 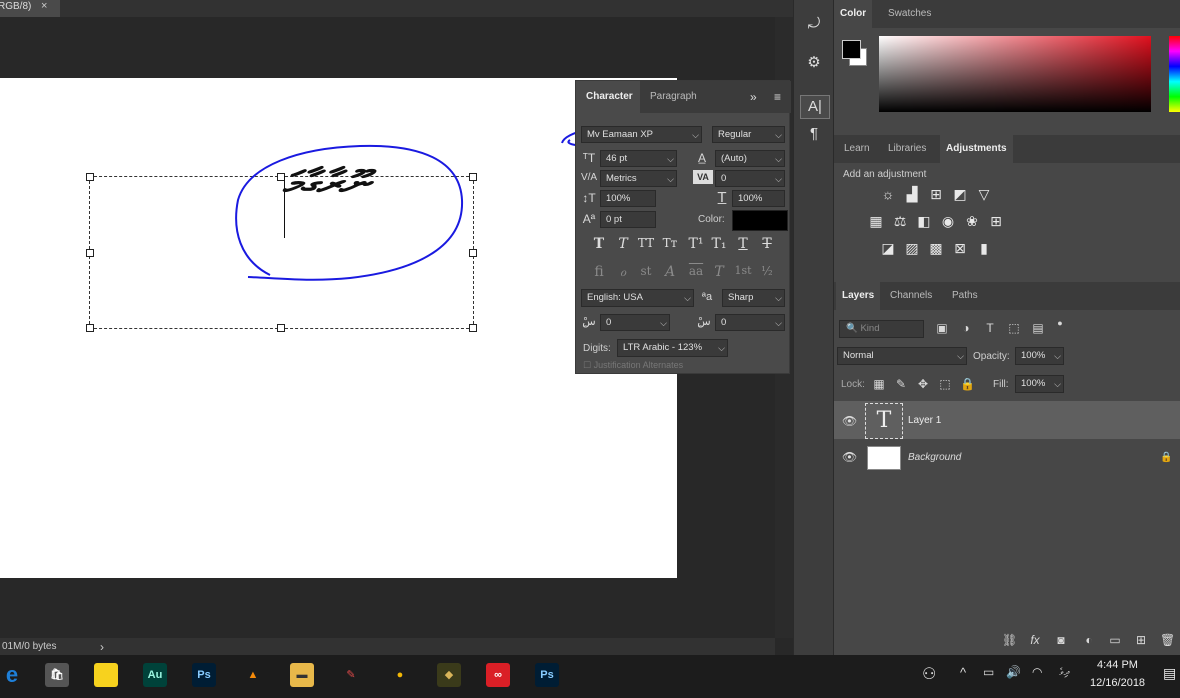 I want to click on lock-image-icon: ✎, so click(x=901, y=384).